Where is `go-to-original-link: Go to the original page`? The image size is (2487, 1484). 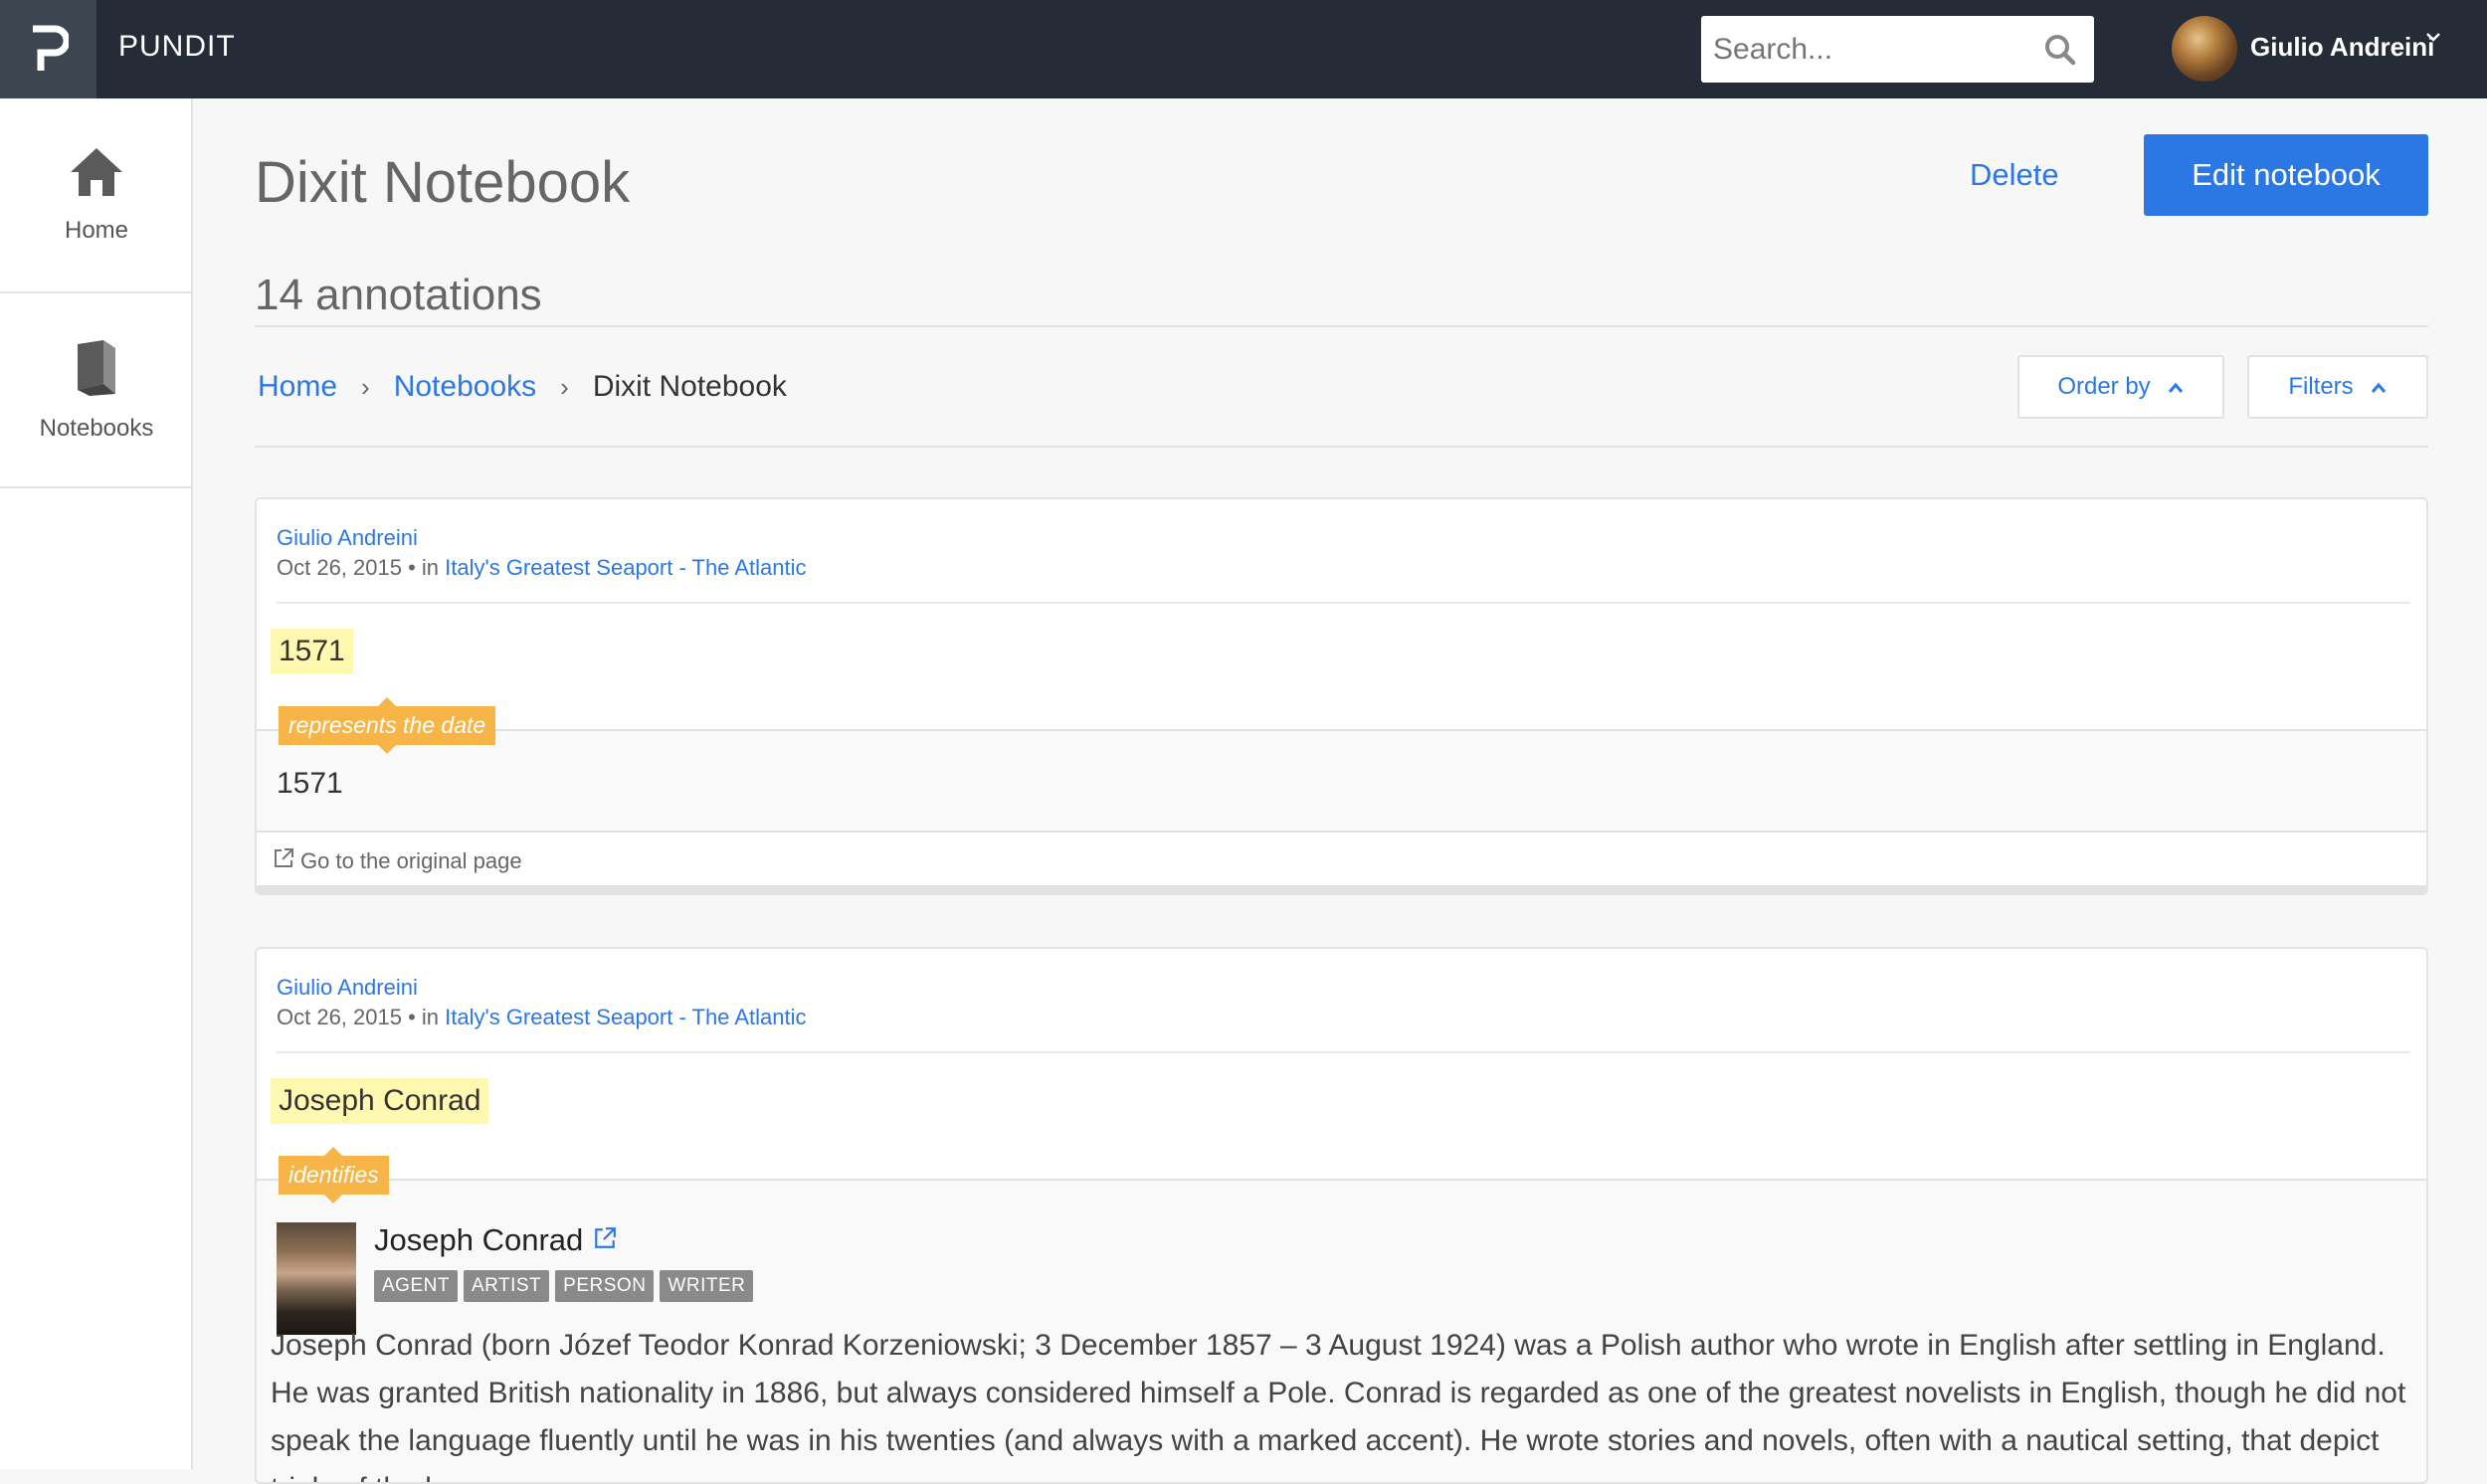
go-to-original-link: Go to the original page is located at coordinates (398, 861).